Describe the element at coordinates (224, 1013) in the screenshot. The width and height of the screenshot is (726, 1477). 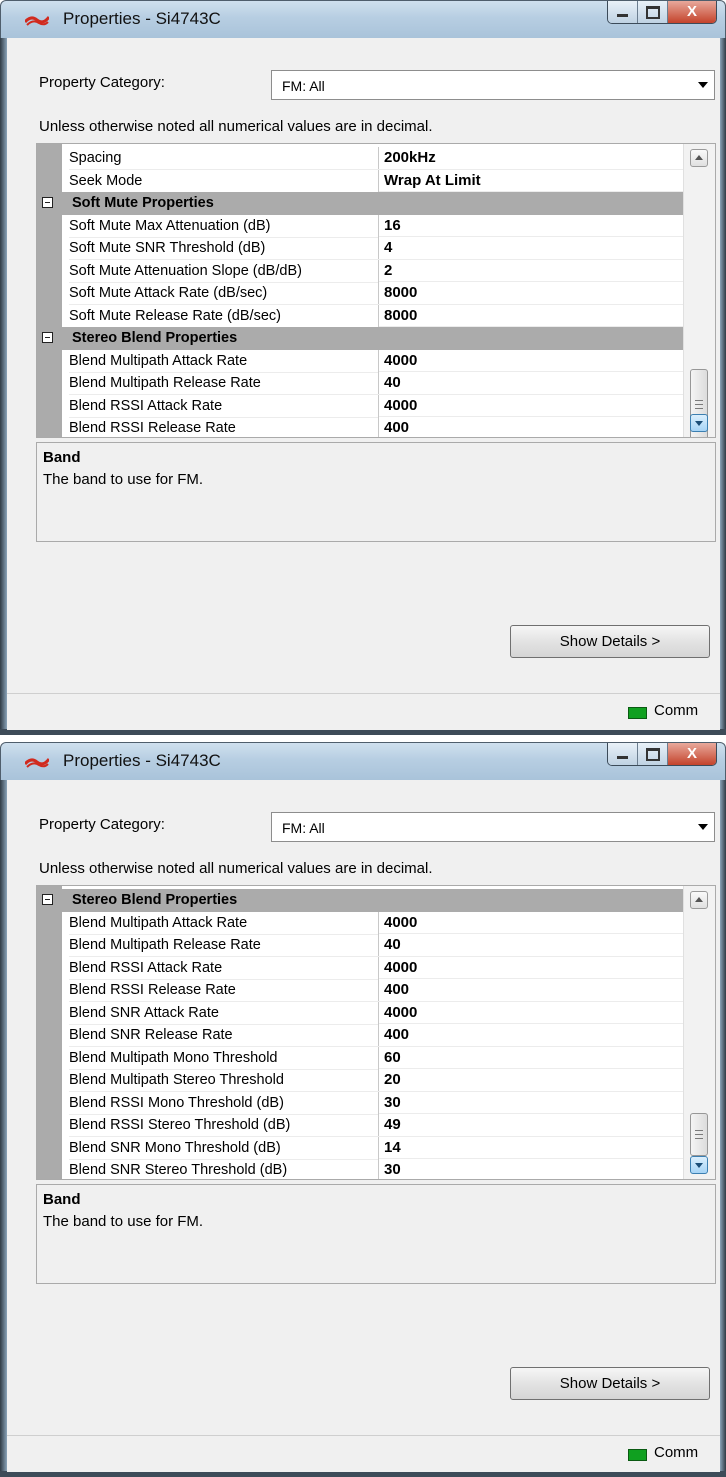
I see `property-name: Blend SNR Attack Rate` at that location.